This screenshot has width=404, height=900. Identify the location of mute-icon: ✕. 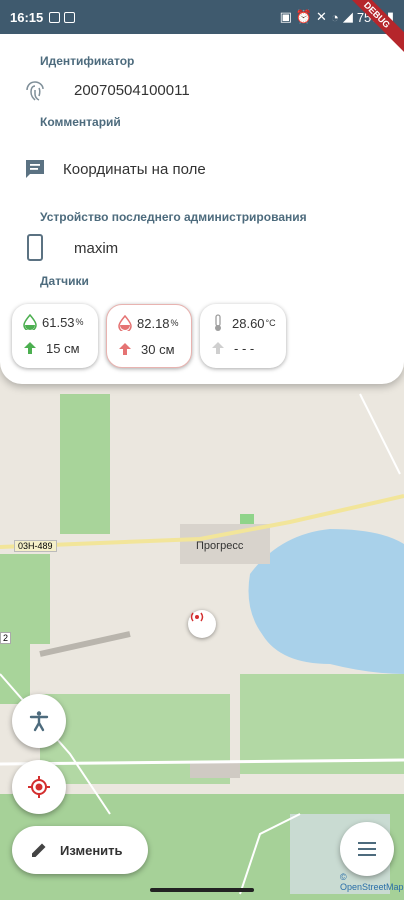
(321, 16).